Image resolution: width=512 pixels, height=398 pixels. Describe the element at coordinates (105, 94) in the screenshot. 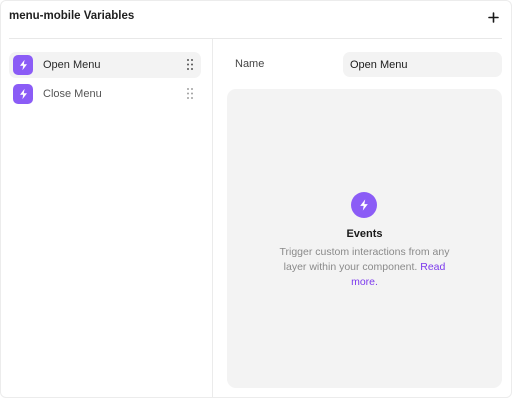

I see `variable-item-close-menu: Close Menu` at that location.